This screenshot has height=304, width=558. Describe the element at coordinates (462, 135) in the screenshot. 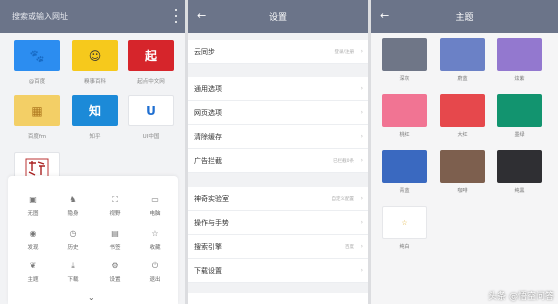

I see `swatch-label: 大红` at that location.